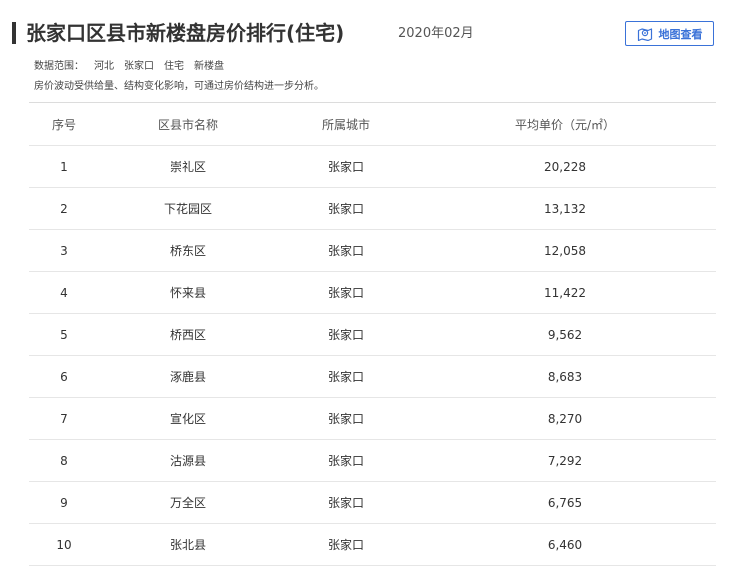 The height and width of the screenshot is (574, 740). I want to click on district-name-cell: 桥东区, so click(187, 251).